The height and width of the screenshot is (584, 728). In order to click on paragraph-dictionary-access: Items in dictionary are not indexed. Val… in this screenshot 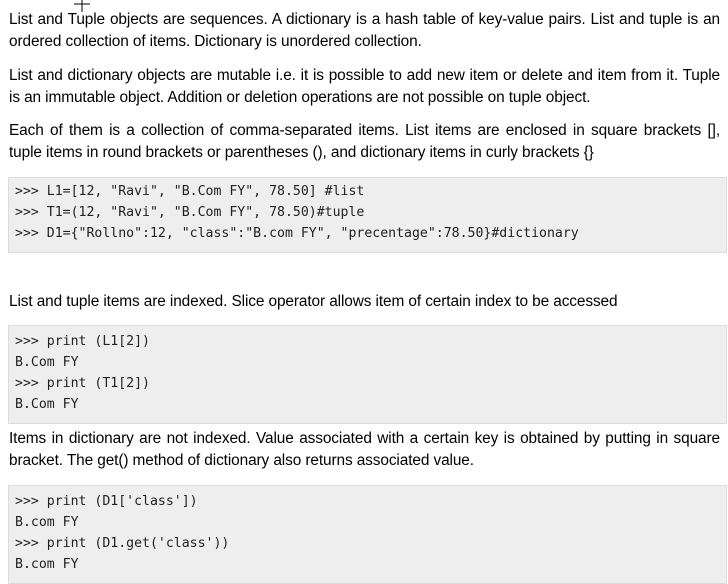, I will do `click(364, 449)`.